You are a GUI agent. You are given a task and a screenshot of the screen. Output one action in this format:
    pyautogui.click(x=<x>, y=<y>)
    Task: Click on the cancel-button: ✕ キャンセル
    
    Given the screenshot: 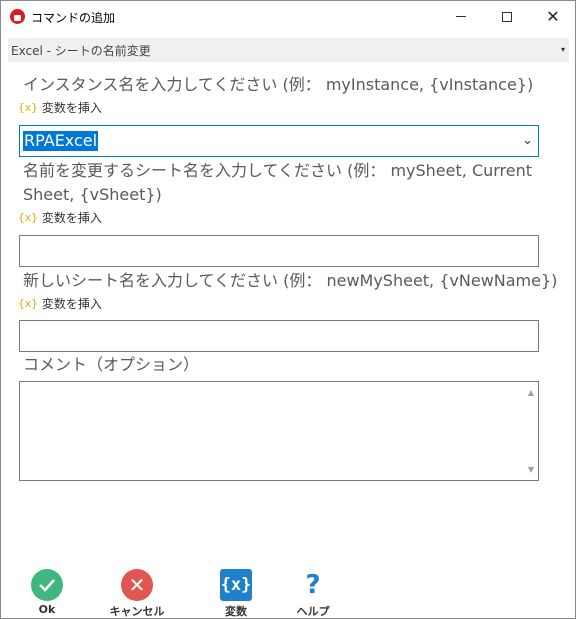 What is the action you would take?
    pyautogui.click(x=137, y=594)
    